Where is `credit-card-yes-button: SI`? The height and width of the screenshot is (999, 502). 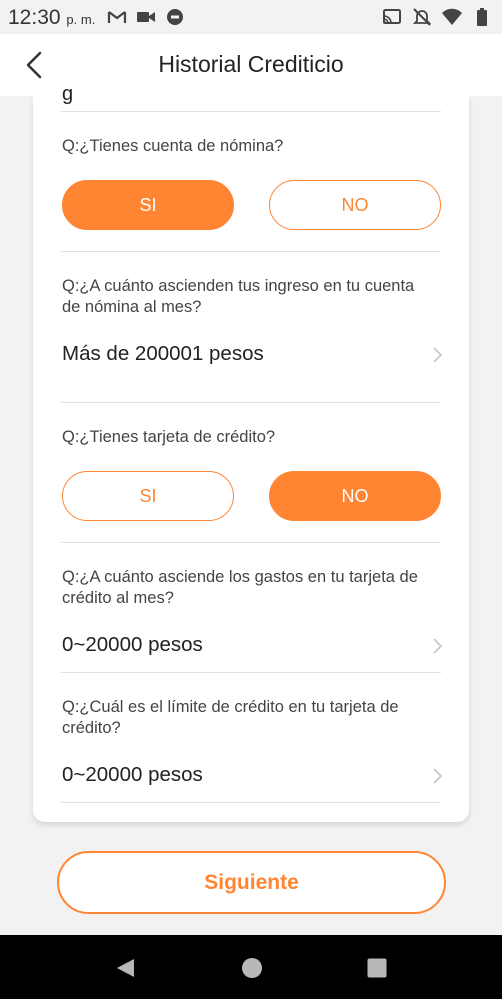
credit-card-yes-button: SI is located at coordinates (148, 496).